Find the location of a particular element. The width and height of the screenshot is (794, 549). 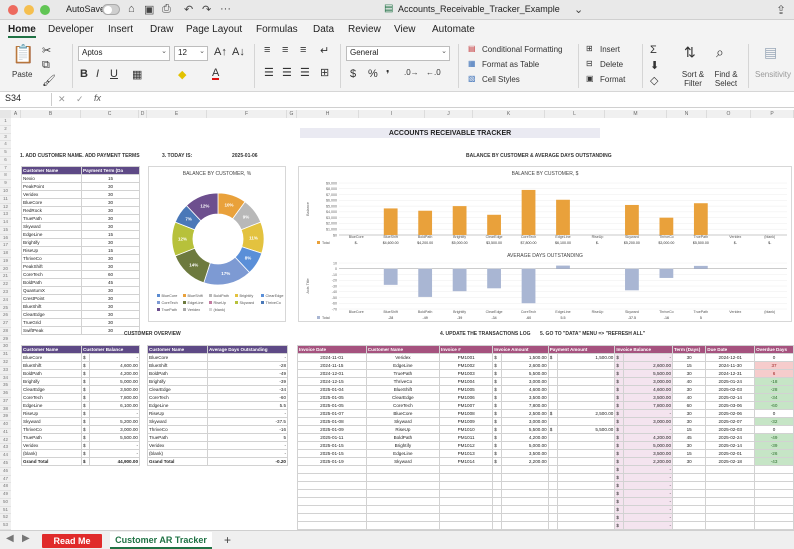

wrap-text-icon: ↵ is located at coordinates (324, 50).